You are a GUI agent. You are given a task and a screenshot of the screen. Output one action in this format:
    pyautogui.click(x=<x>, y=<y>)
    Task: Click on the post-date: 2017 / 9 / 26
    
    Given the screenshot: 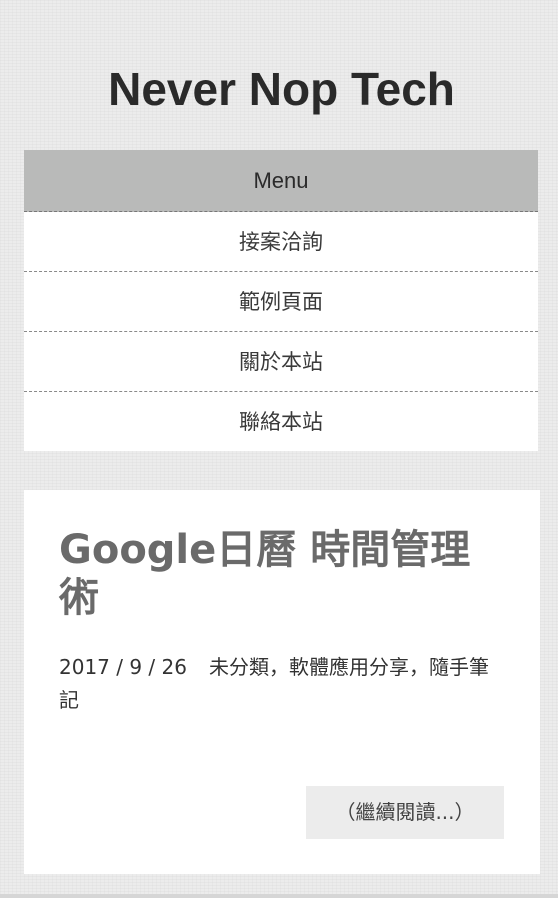 What is the action you would take?
    pyautogui.click(x=123, y=667)
    